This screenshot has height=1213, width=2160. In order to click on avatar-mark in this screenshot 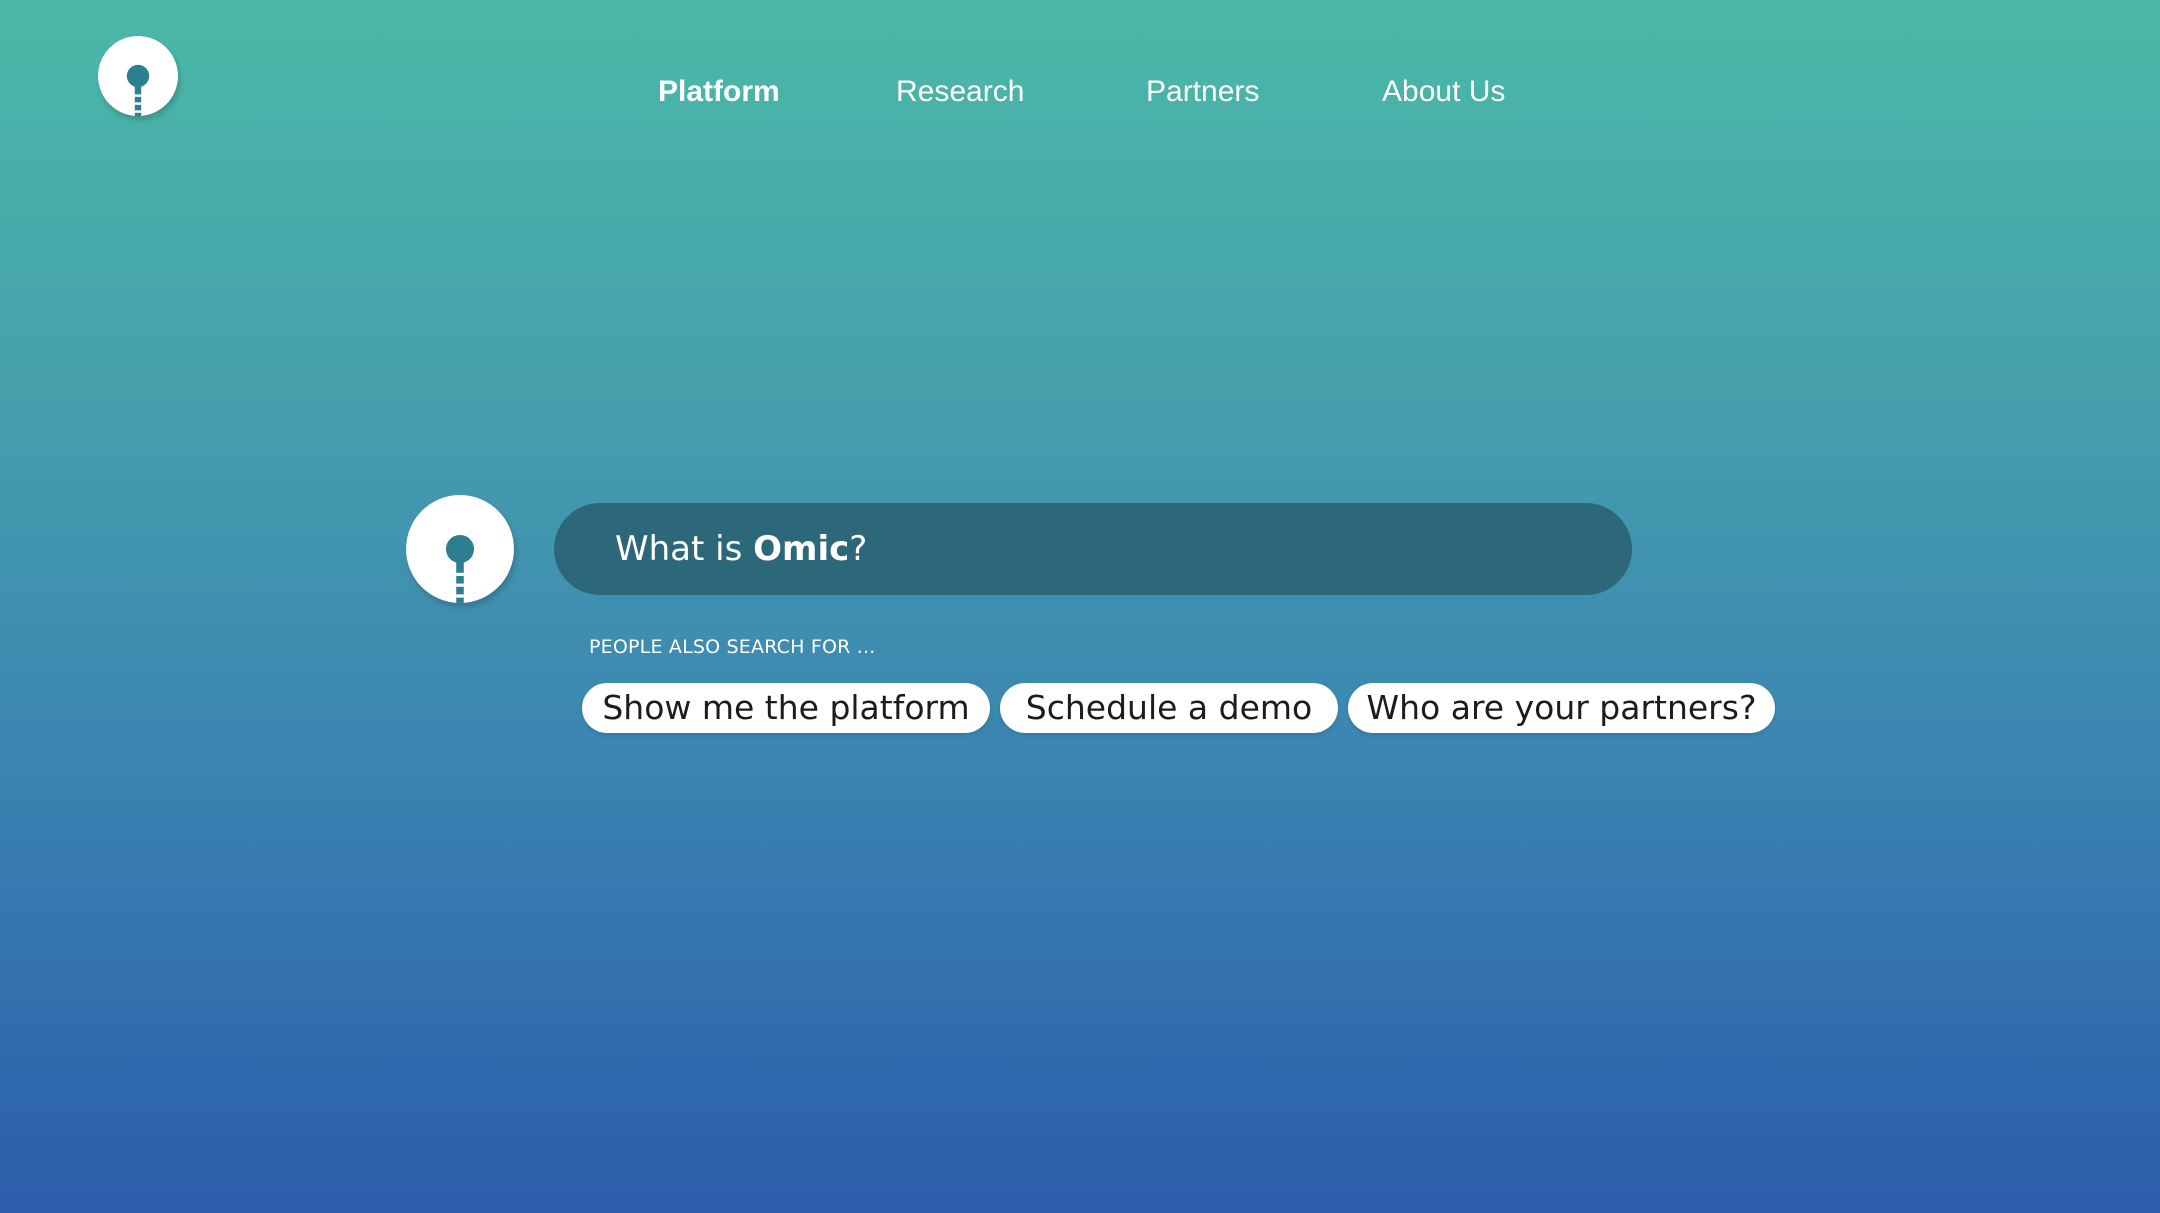, I will do `click(460, 568)`.